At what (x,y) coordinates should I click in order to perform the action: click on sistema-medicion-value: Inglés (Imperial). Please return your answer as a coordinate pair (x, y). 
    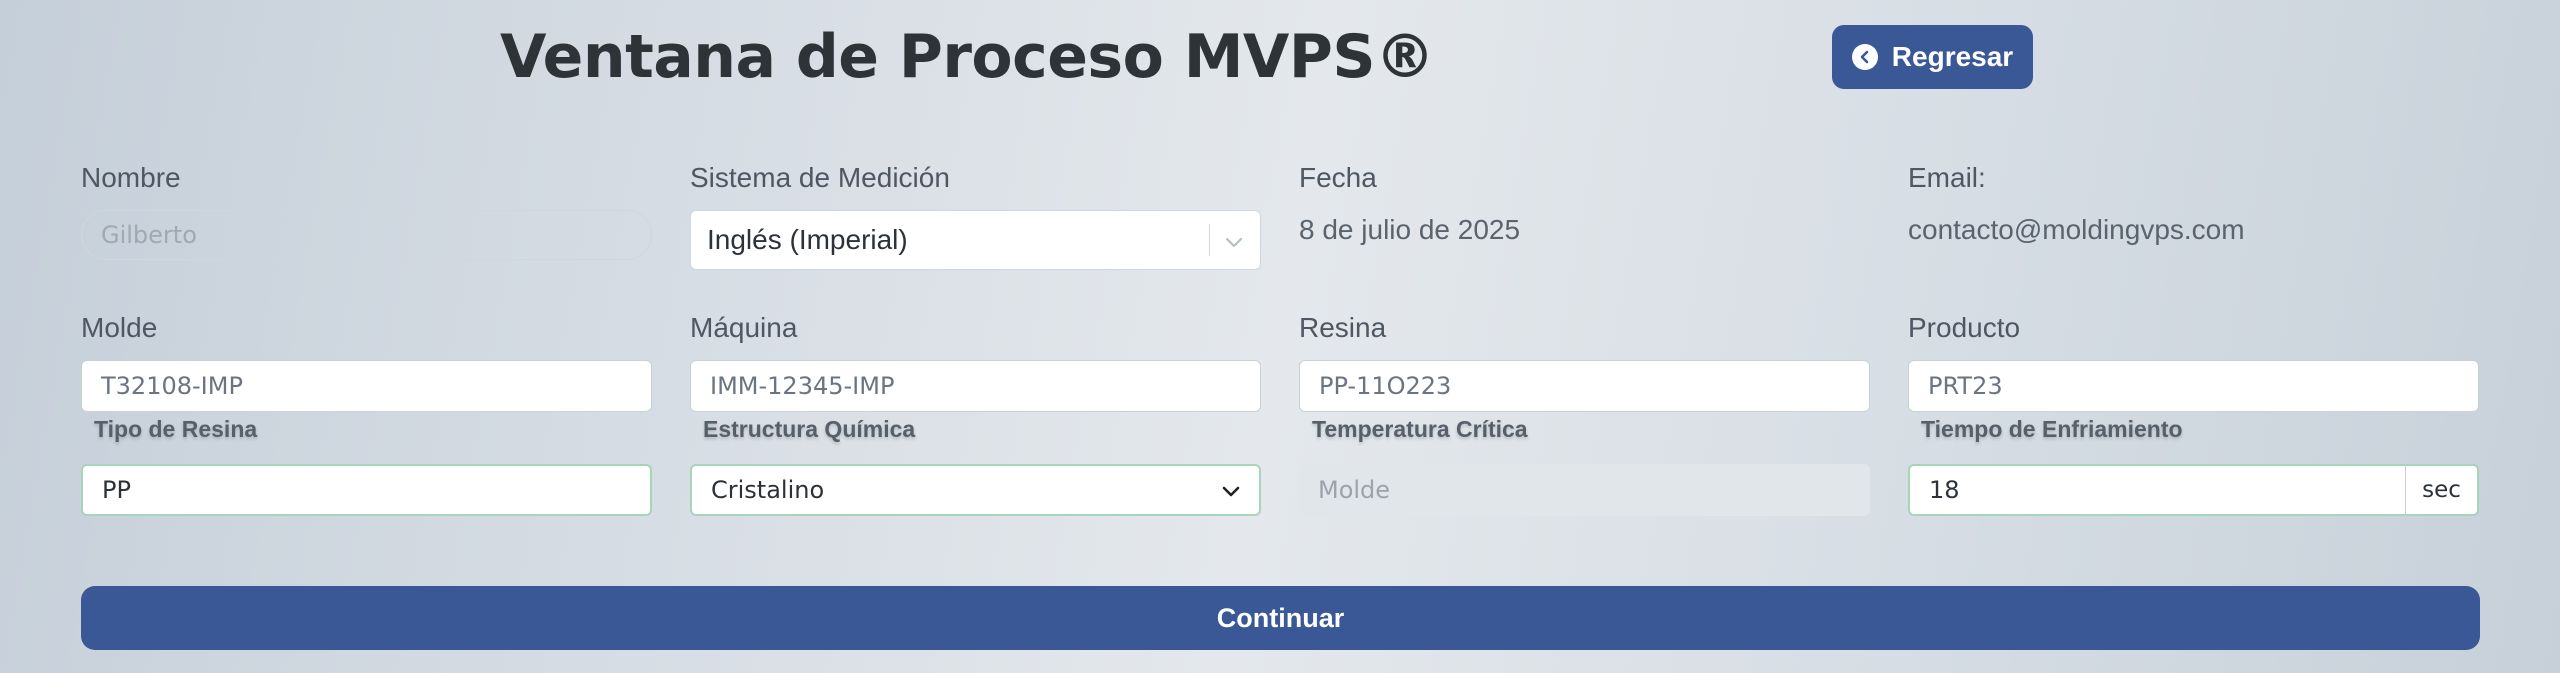
    Looking at the image, I should click on (807, 239).